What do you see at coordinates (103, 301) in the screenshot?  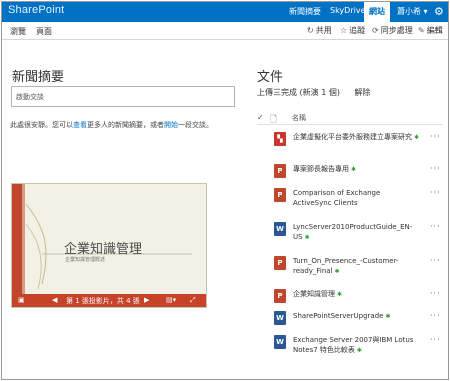 I see `slide-page-info: 第 1 張投影片，共 4 張` at bounding box center [103, 301].